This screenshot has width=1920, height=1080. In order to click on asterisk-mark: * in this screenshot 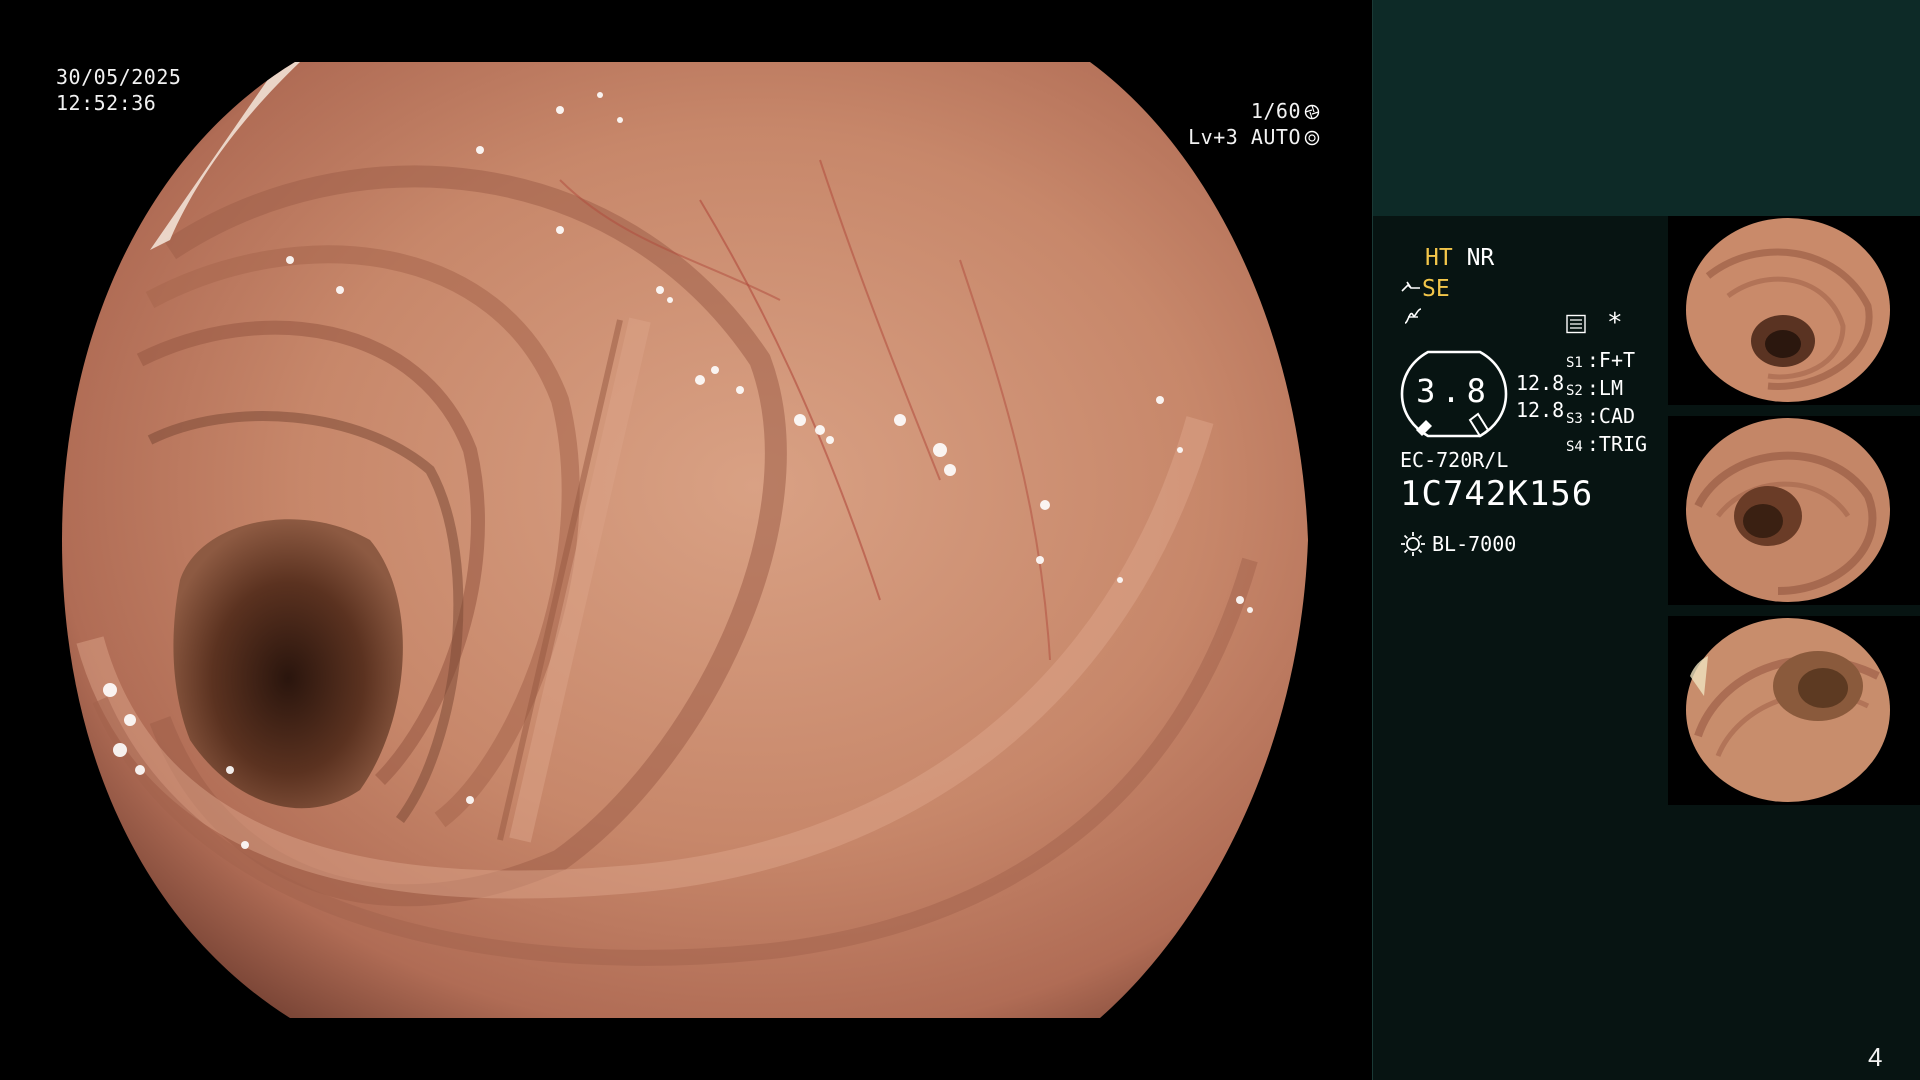, I will do `click(1615, 323)`.